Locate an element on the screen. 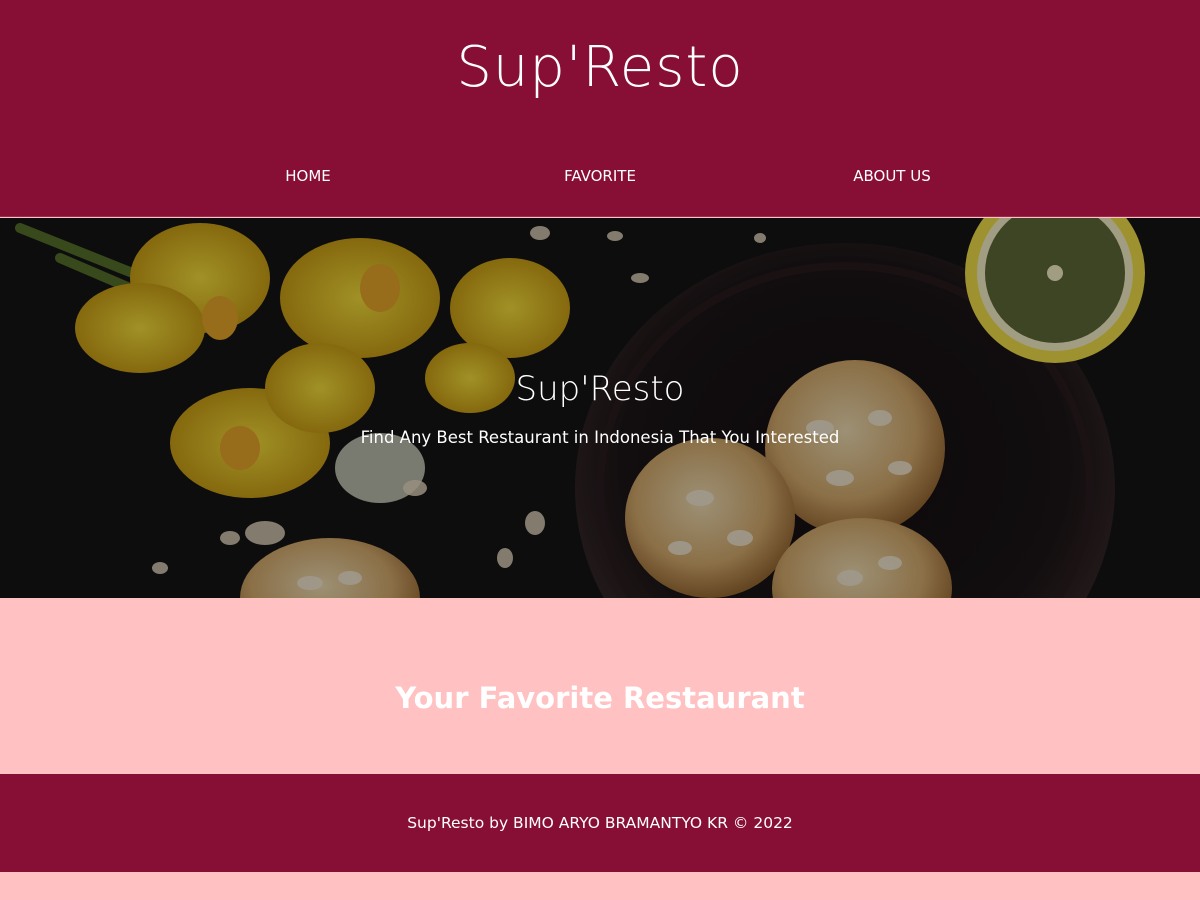  main-nav: HOME FAVORITE ABOUT US is located at coordinates (600, 176).